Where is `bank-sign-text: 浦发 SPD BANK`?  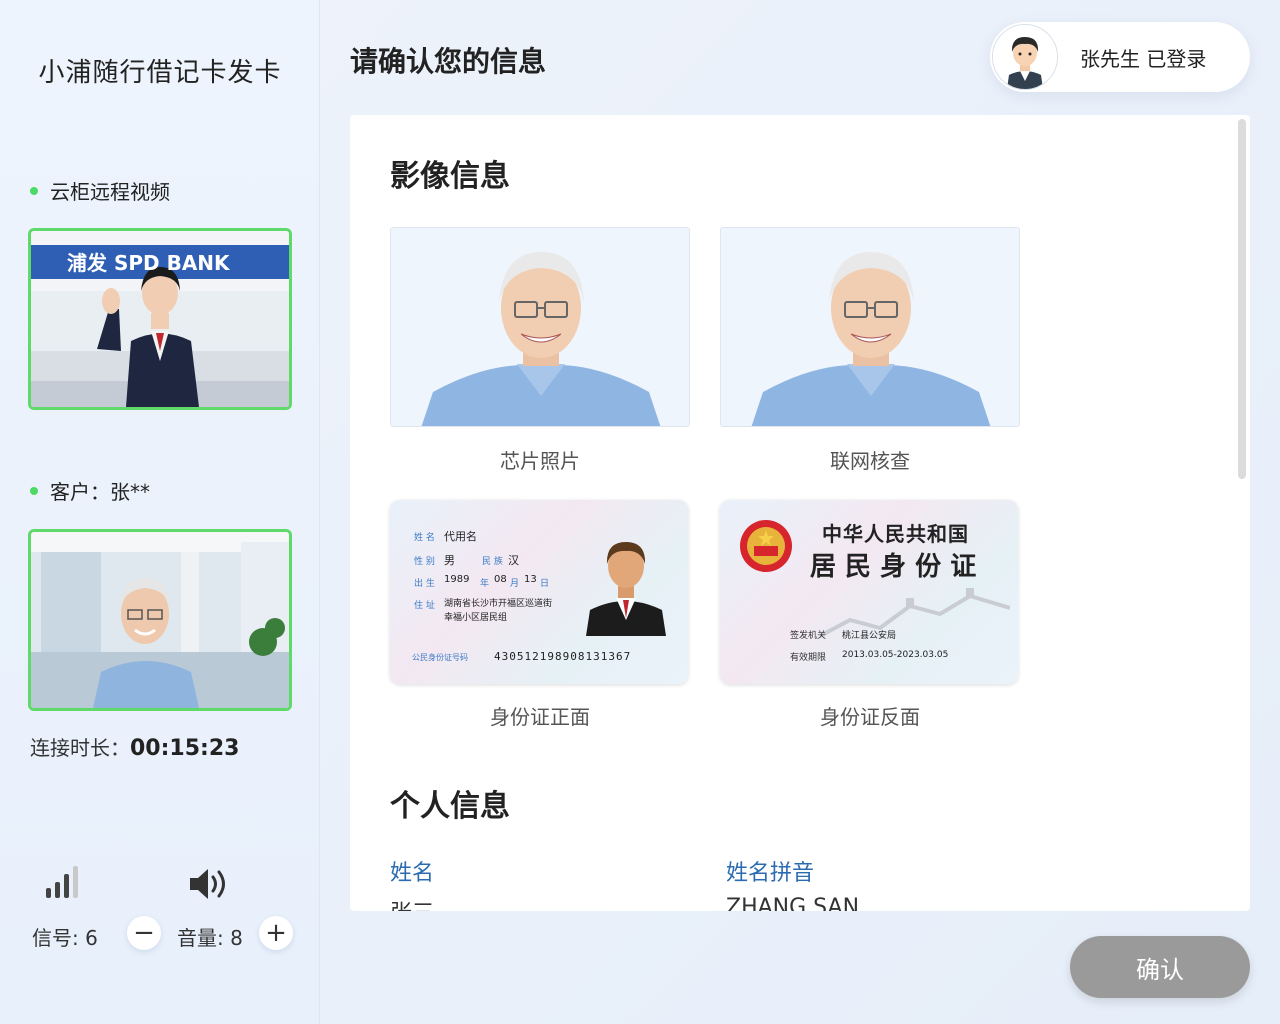
bank-sign-text: 浦发 SPD BANK is located at coordinates (148, 263).